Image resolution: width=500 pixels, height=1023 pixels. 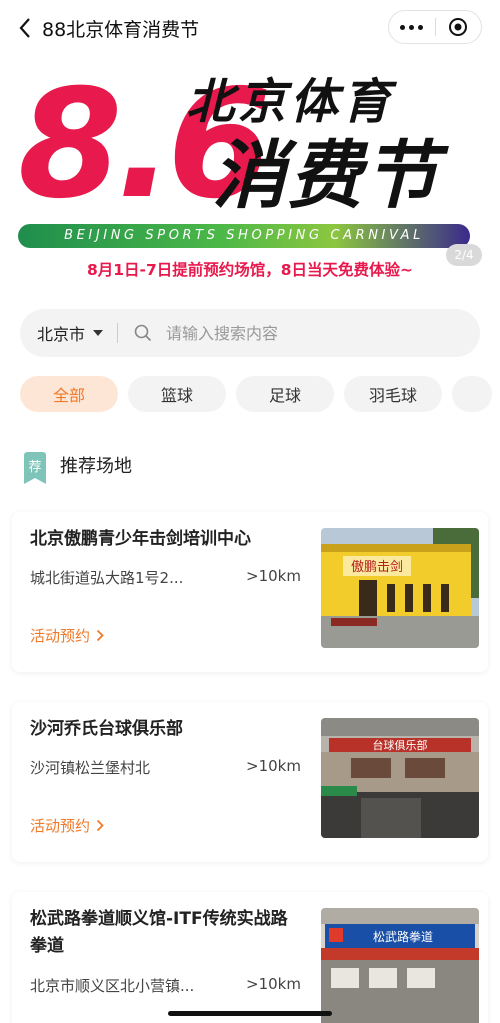 I want to click on venue-photo: 松武路拳道, so click(x=400, y=965).